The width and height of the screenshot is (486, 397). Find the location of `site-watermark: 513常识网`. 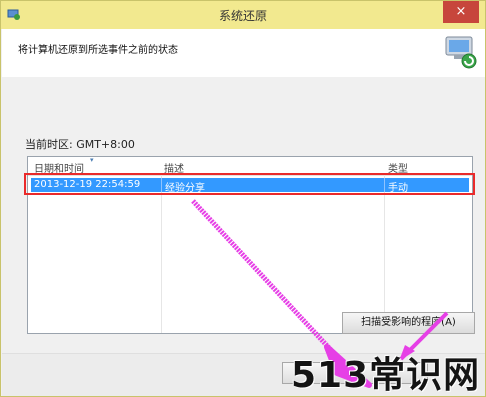

site-watermark: 513常识网 is located at coordinates (376, 370).